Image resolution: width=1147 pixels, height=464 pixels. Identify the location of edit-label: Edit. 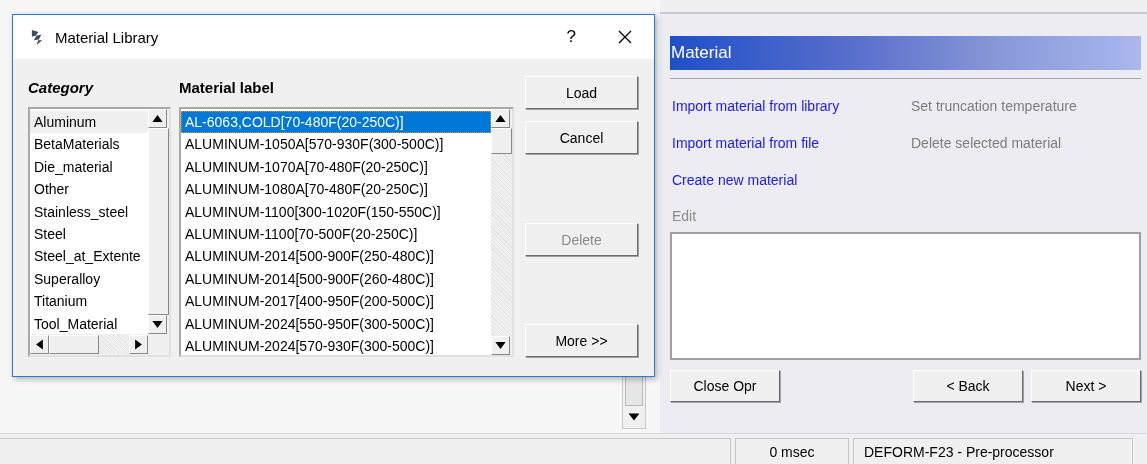
(685, 216).